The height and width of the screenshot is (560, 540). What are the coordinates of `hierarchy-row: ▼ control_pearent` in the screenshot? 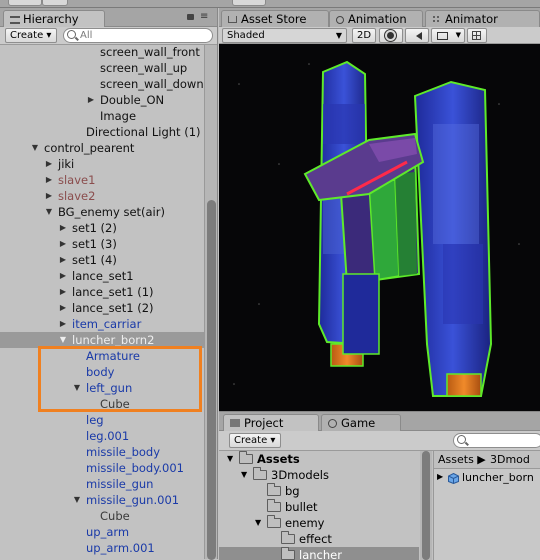 It's located at (102, 148).